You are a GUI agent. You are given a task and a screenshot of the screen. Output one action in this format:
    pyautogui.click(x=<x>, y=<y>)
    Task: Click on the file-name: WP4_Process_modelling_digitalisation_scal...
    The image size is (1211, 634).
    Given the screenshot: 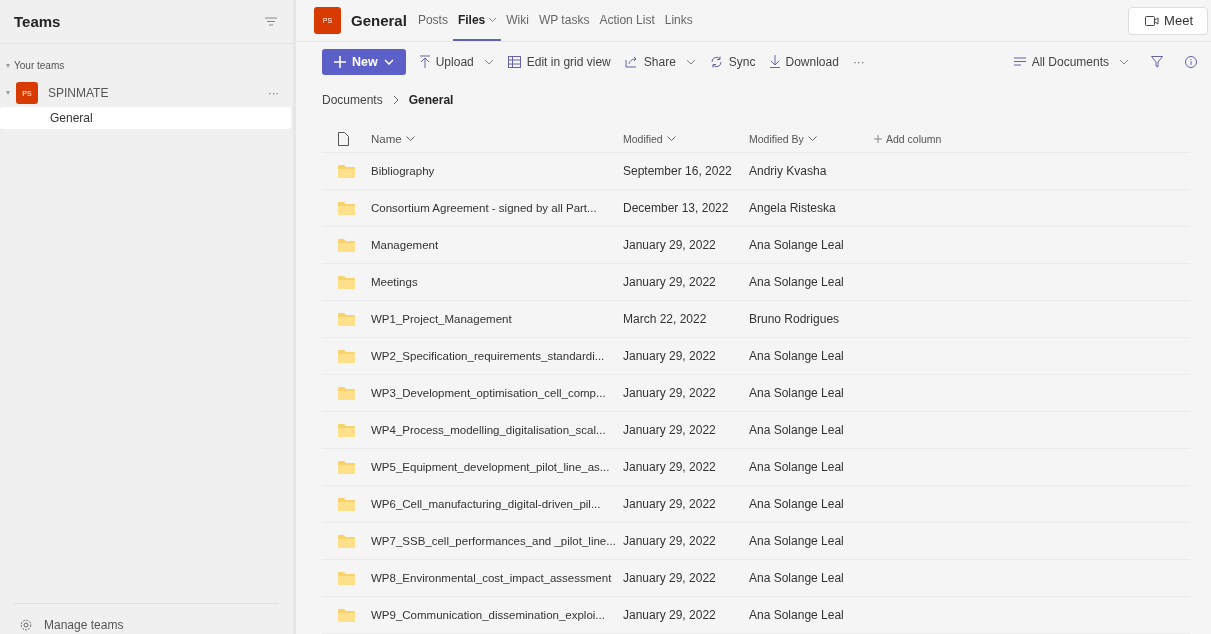 What is the action you would take?
    pyautogui.click(x=488, y=430)
    